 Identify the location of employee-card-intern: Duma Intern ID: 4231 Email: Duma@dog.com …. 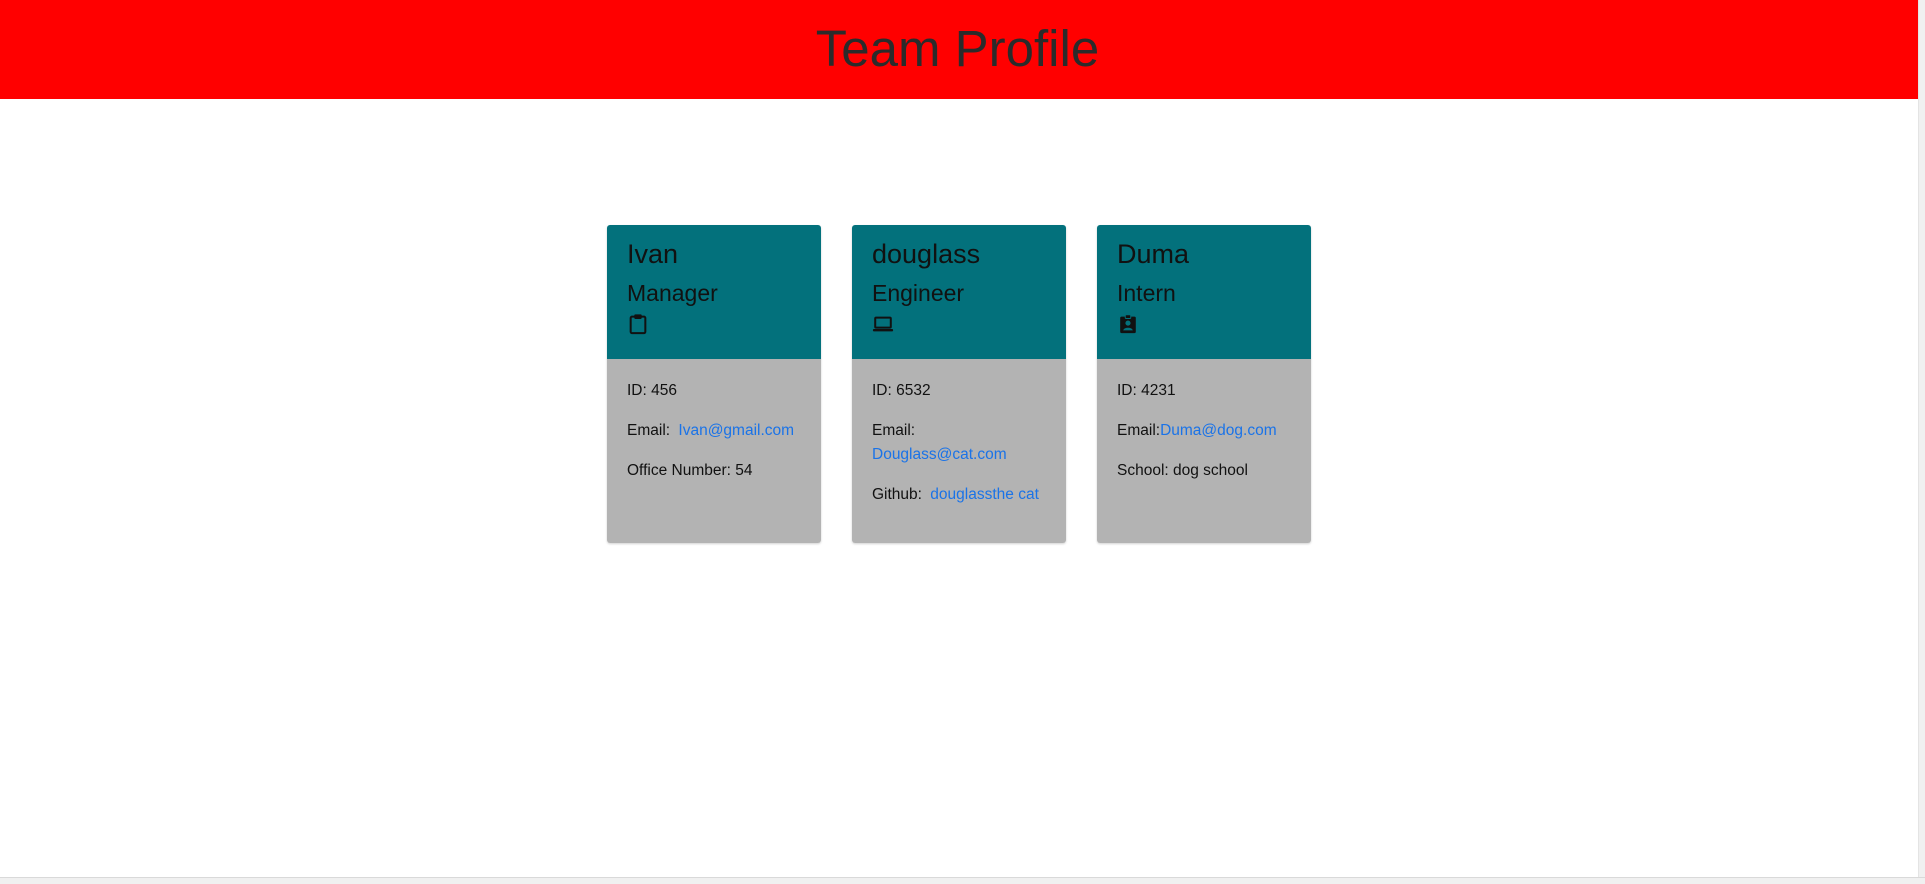
(1204, 384).